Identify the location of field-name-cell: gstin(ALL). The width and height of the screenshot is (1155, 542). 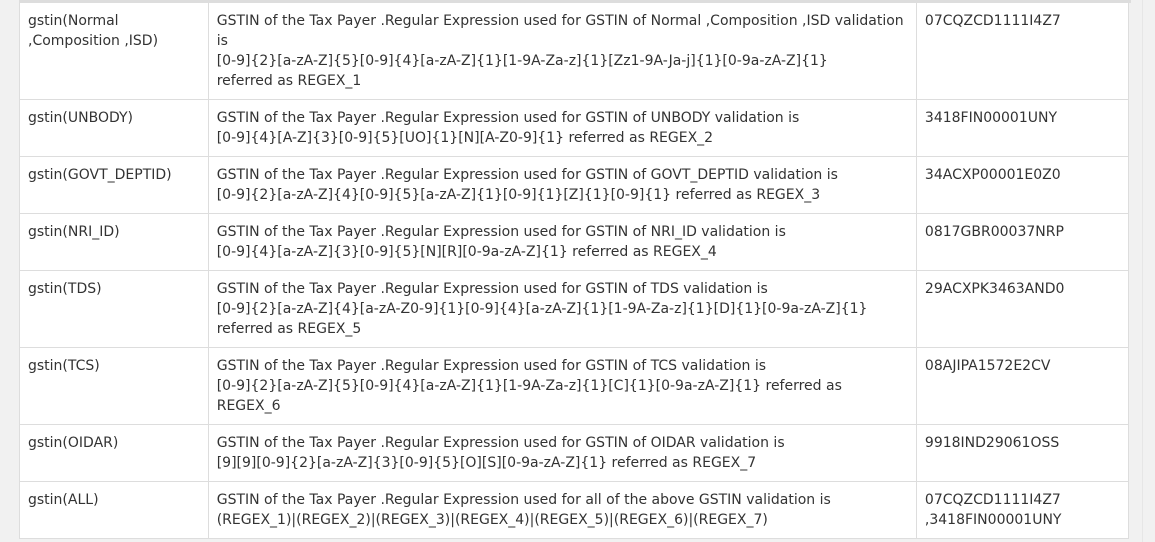
(114, 510).